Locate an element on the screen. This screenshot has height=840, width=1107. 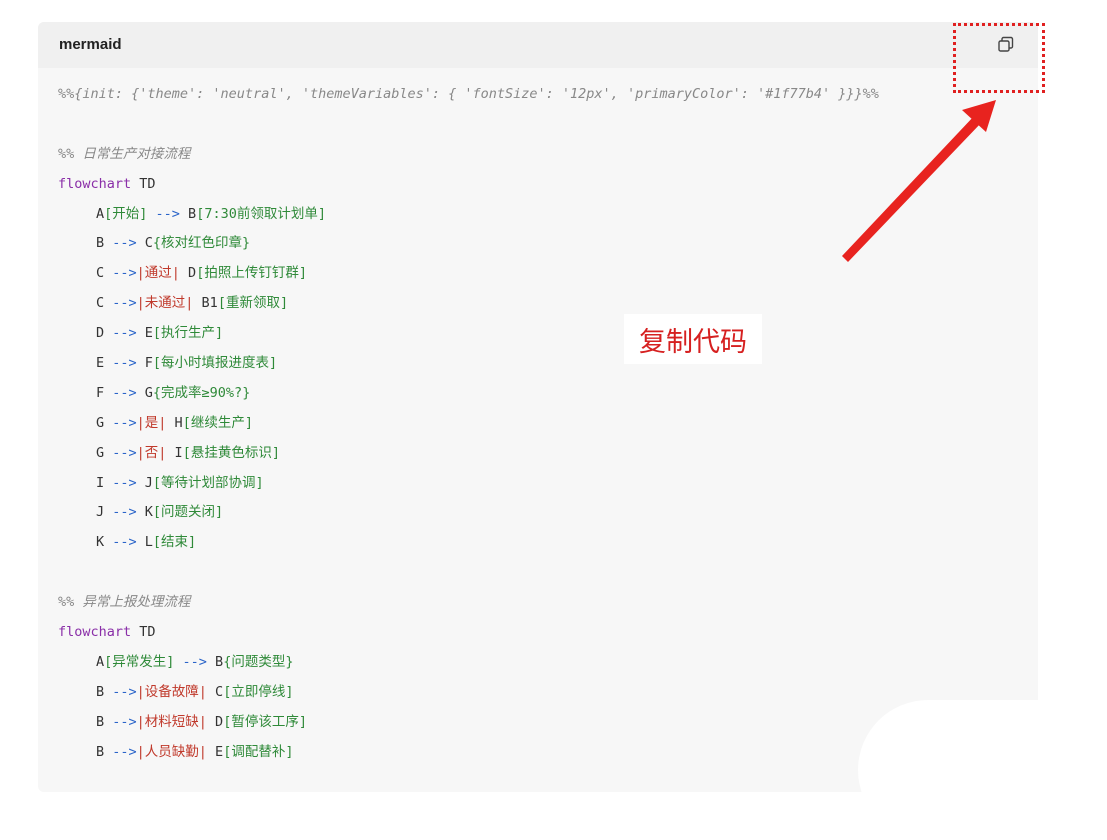
code-line: D --> E[执行生产] is located at coordinates (548, 334).